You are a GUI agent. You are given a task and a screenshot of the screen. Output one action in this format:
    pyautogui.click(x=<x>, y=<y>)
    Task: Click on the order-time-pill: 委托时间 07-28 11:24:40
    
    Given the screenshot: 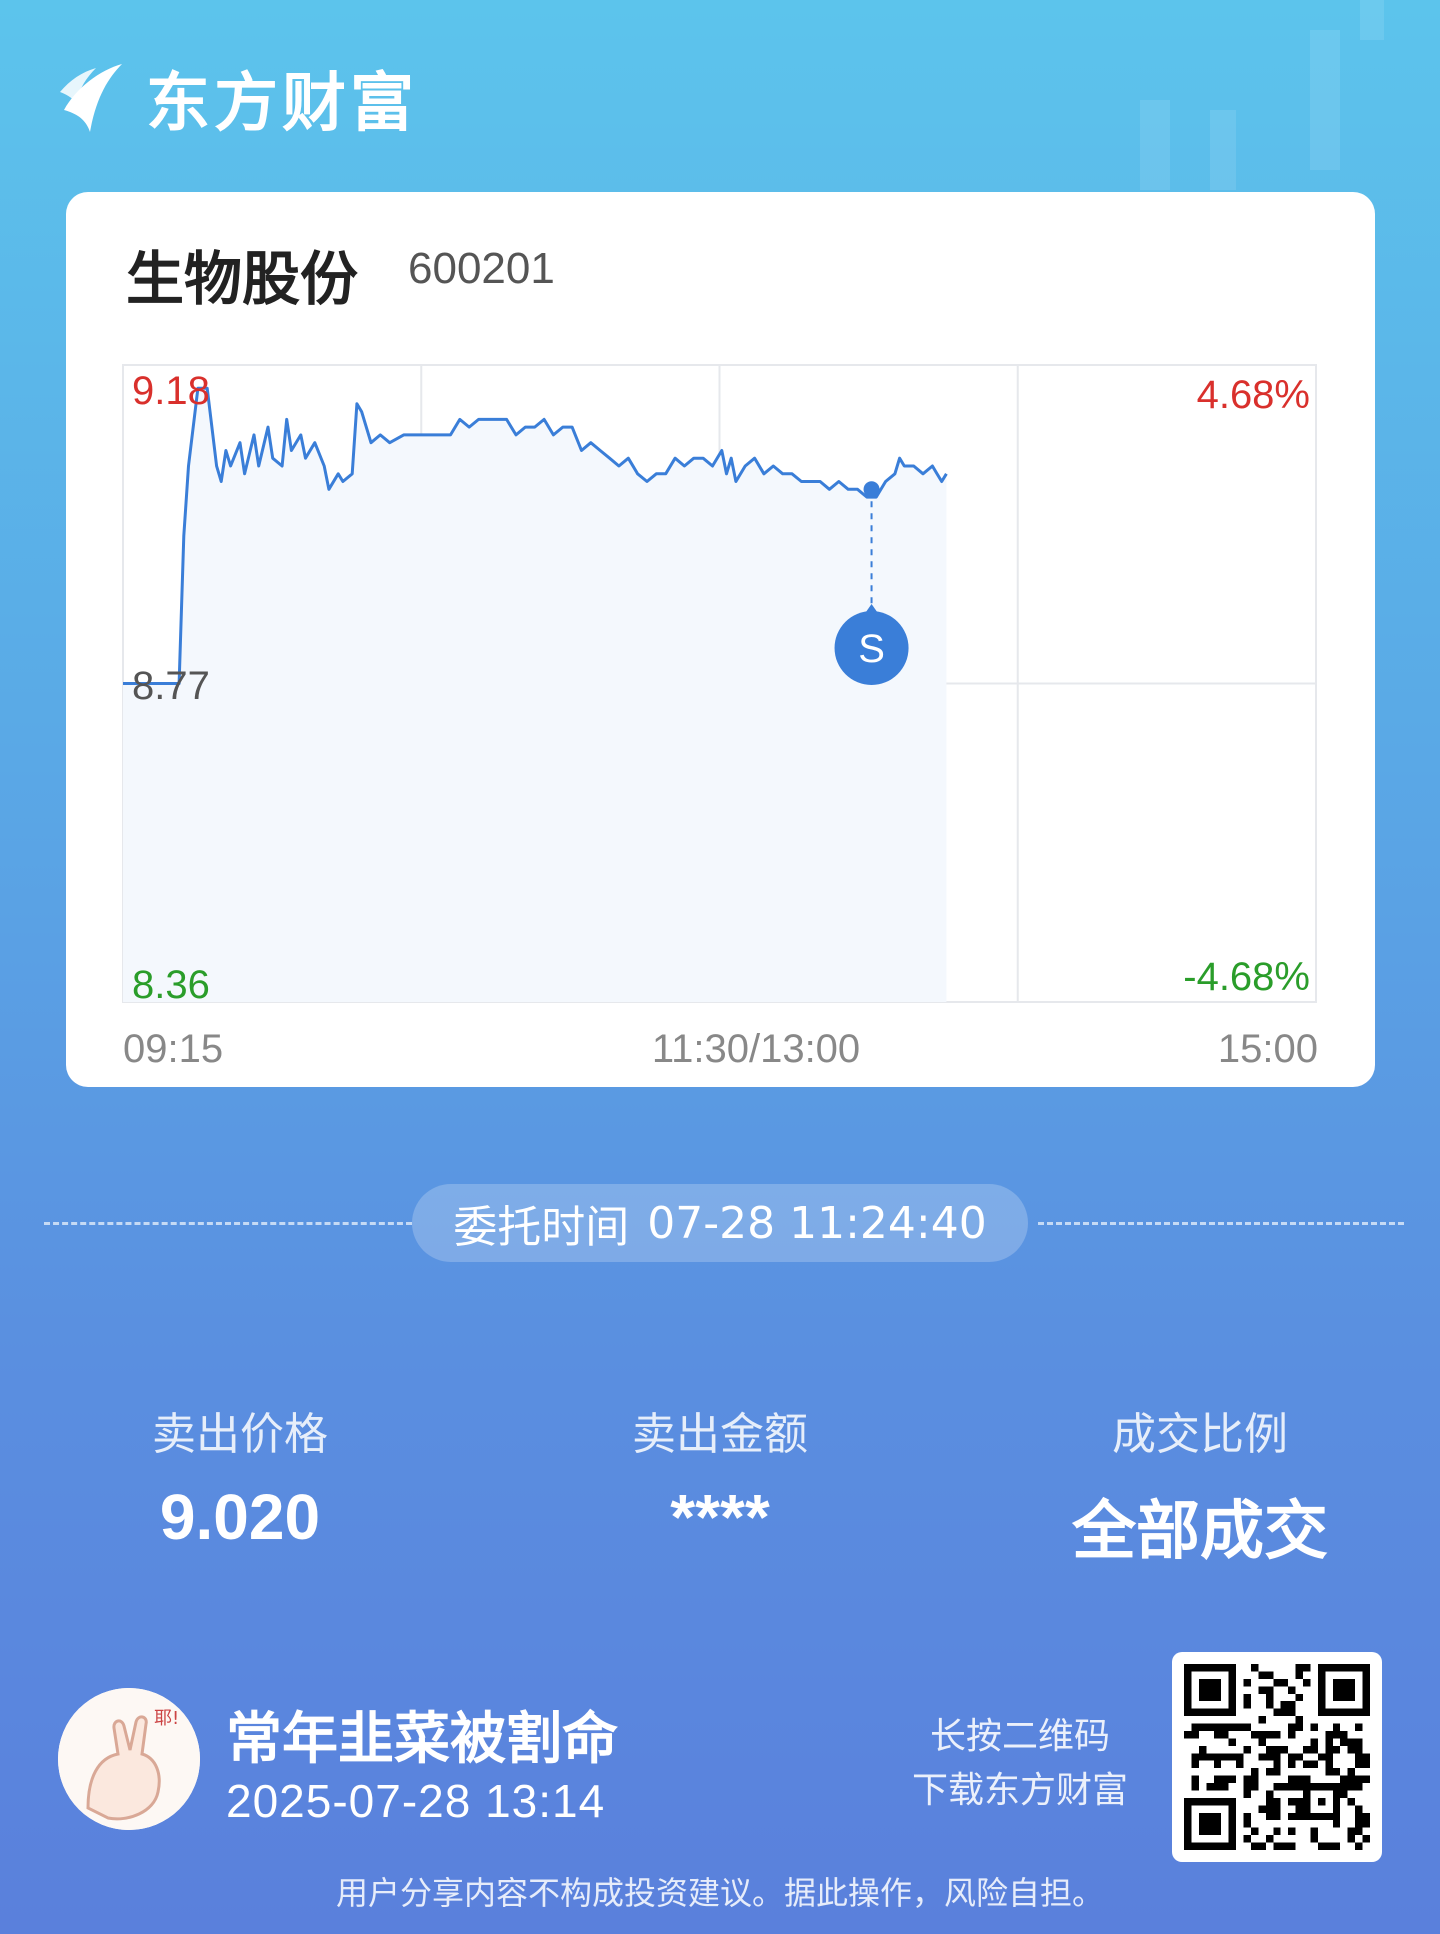 What is the action you would take?
    pyautogui.click(x=720, y=1223)
    